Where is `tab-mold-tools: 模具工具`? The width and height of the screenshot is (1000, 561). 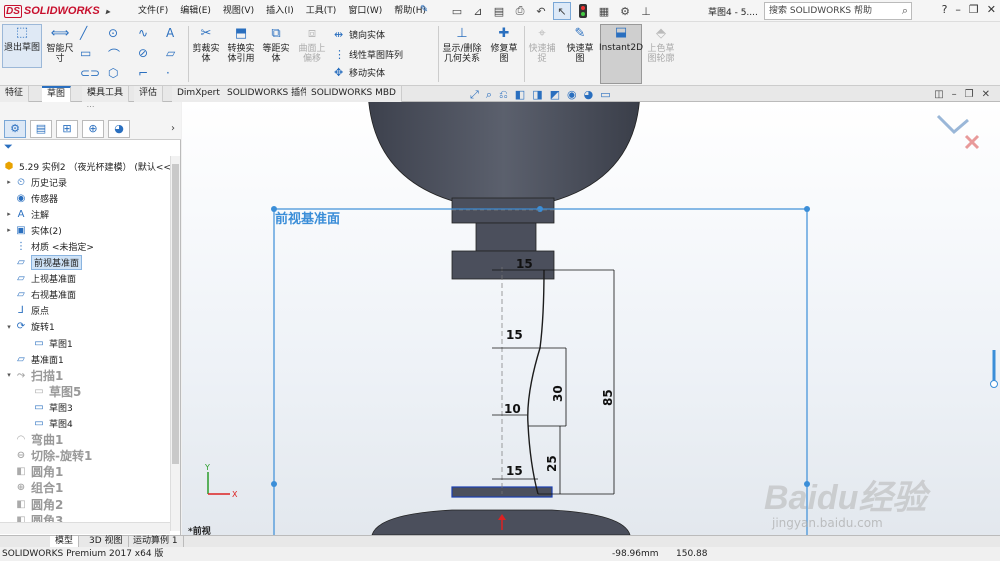 tab-mold-tools: 模具工具 is located at coordinates (106, 94).